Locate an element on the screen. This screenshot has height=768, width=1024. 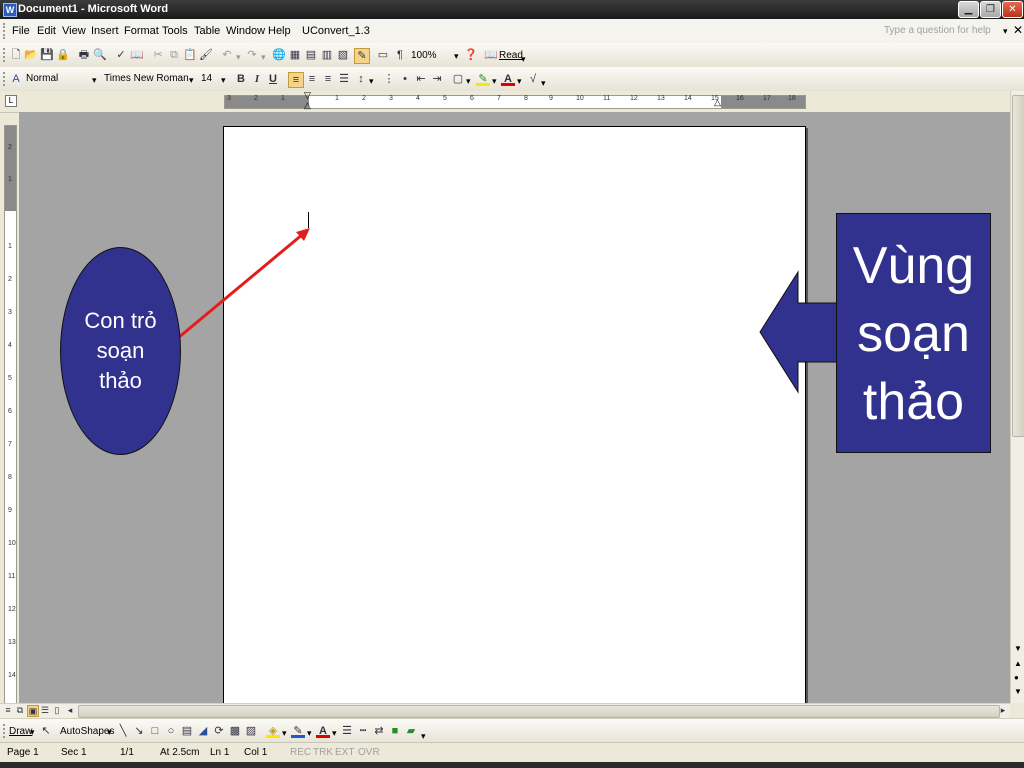
area-callout-line: soạn is located at coordinates (913, 334).